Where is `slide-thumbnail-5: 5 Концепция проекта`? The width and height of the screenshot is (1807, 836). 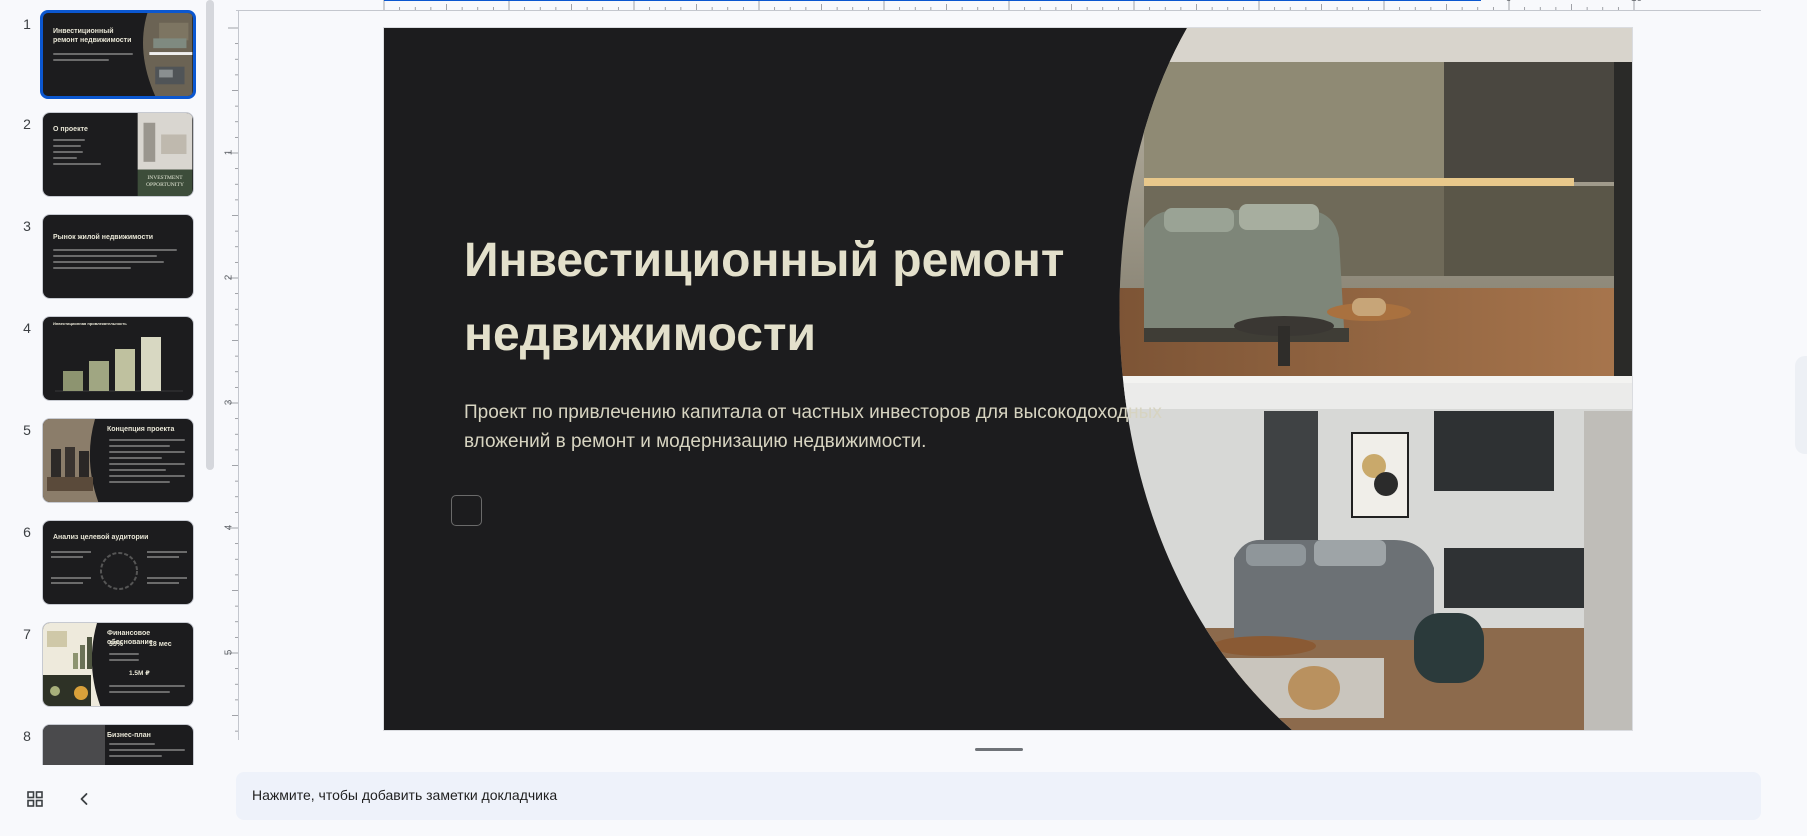 slide-thumbnail-5: 5 Концепция проекта is located at coordinates (105, 464).